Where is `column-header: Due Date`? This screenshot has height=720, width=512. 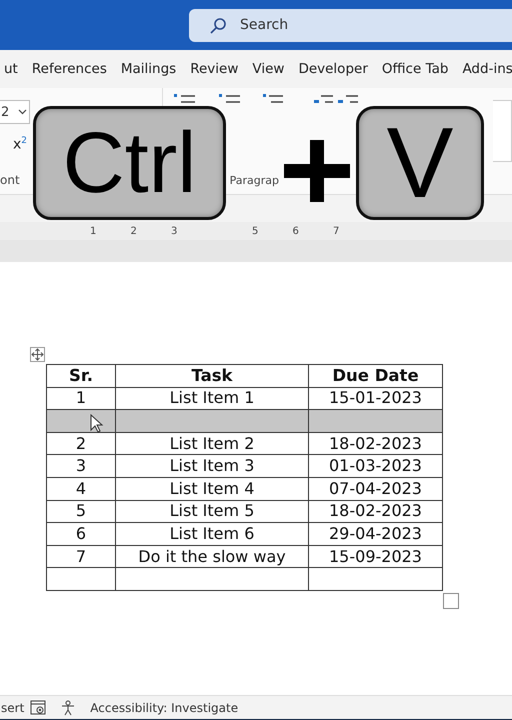 column-header: Due Date is located at coordinates (375, 376).